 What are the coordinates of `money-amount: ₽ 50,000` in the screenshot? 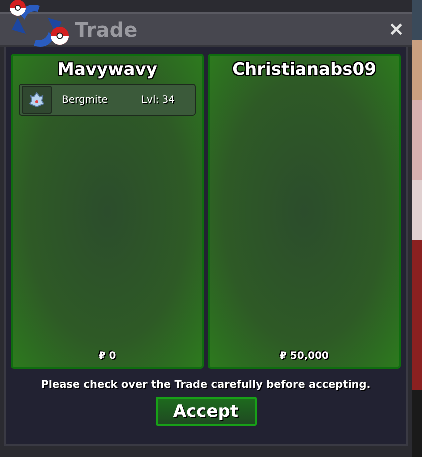 It's located at (305, 356).